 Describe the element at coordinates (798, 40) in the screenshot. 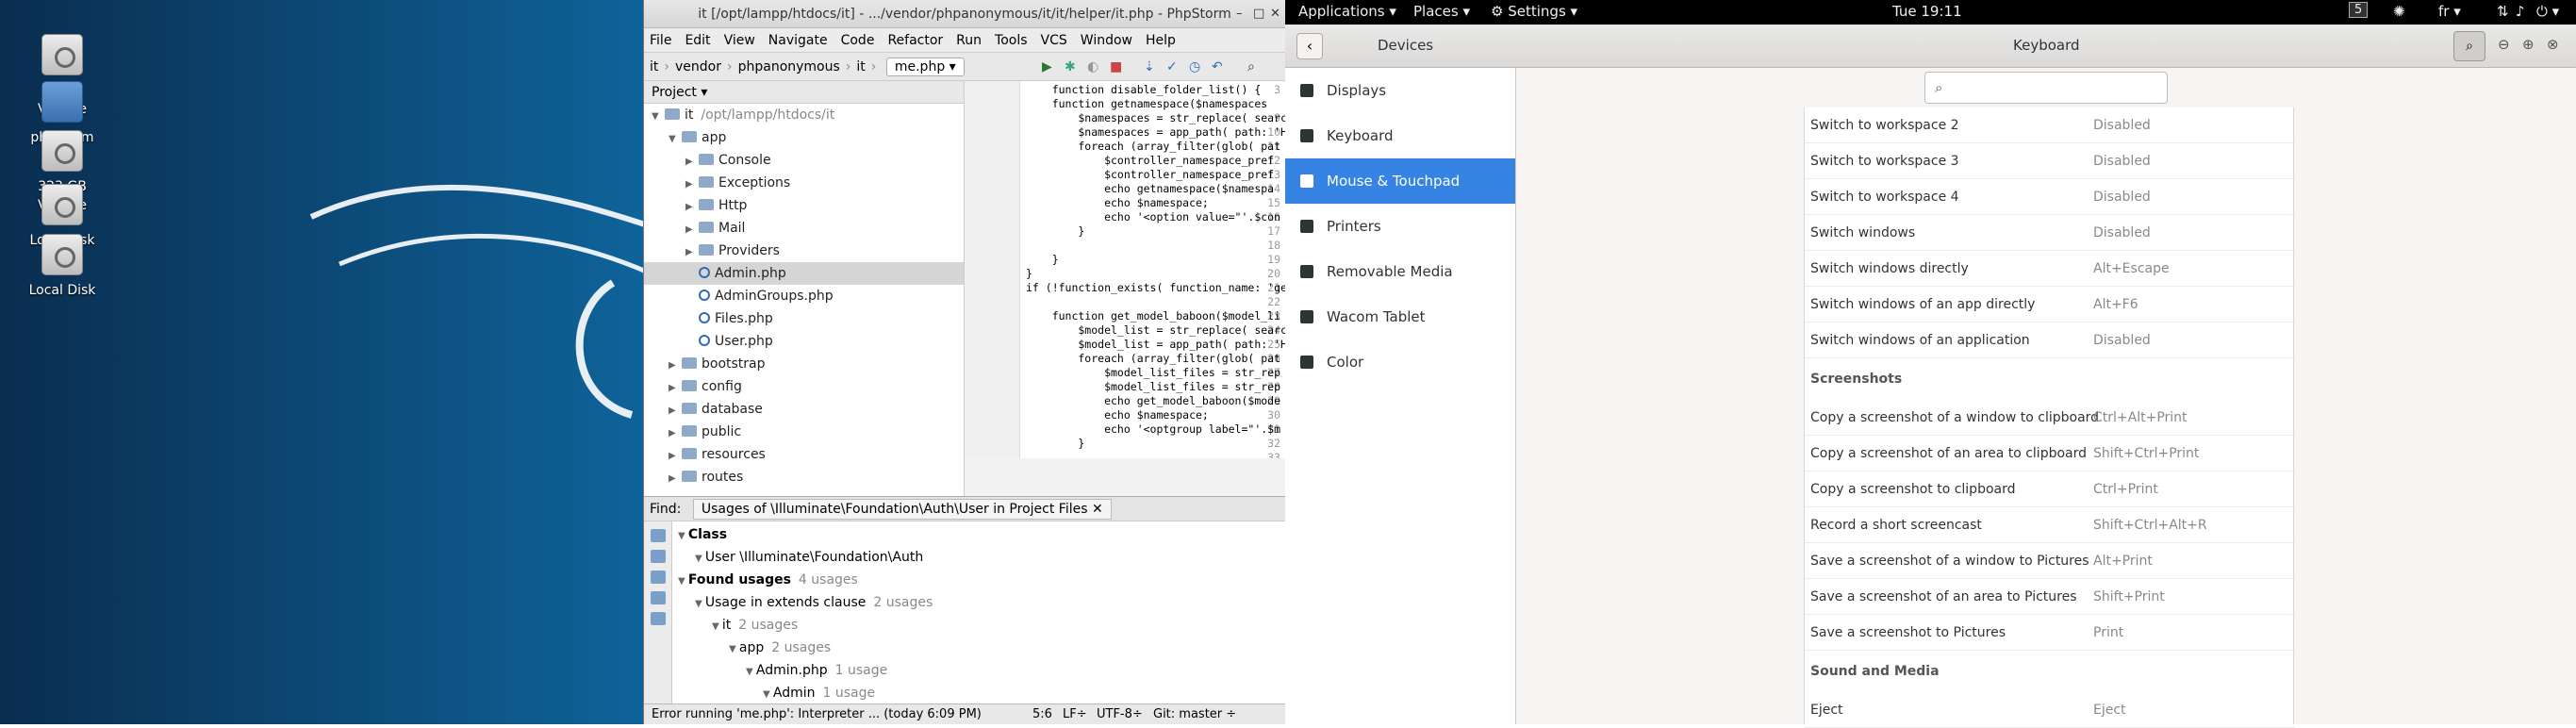

I see `menu-item: Navigate` at that location.